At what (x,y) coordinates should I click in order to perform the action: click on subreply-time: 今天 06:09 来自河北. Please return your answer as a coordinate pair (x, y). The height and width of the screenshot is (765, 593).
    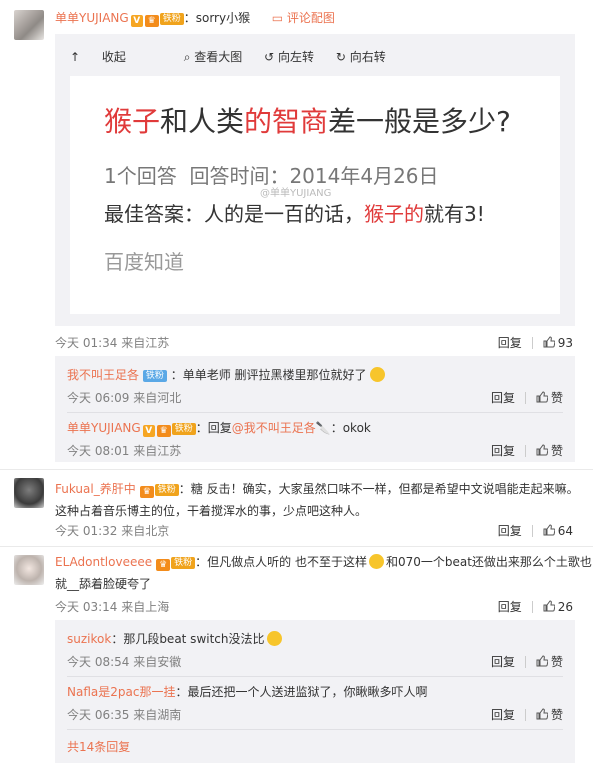
    Looking at the image, I should click on (124, 398).